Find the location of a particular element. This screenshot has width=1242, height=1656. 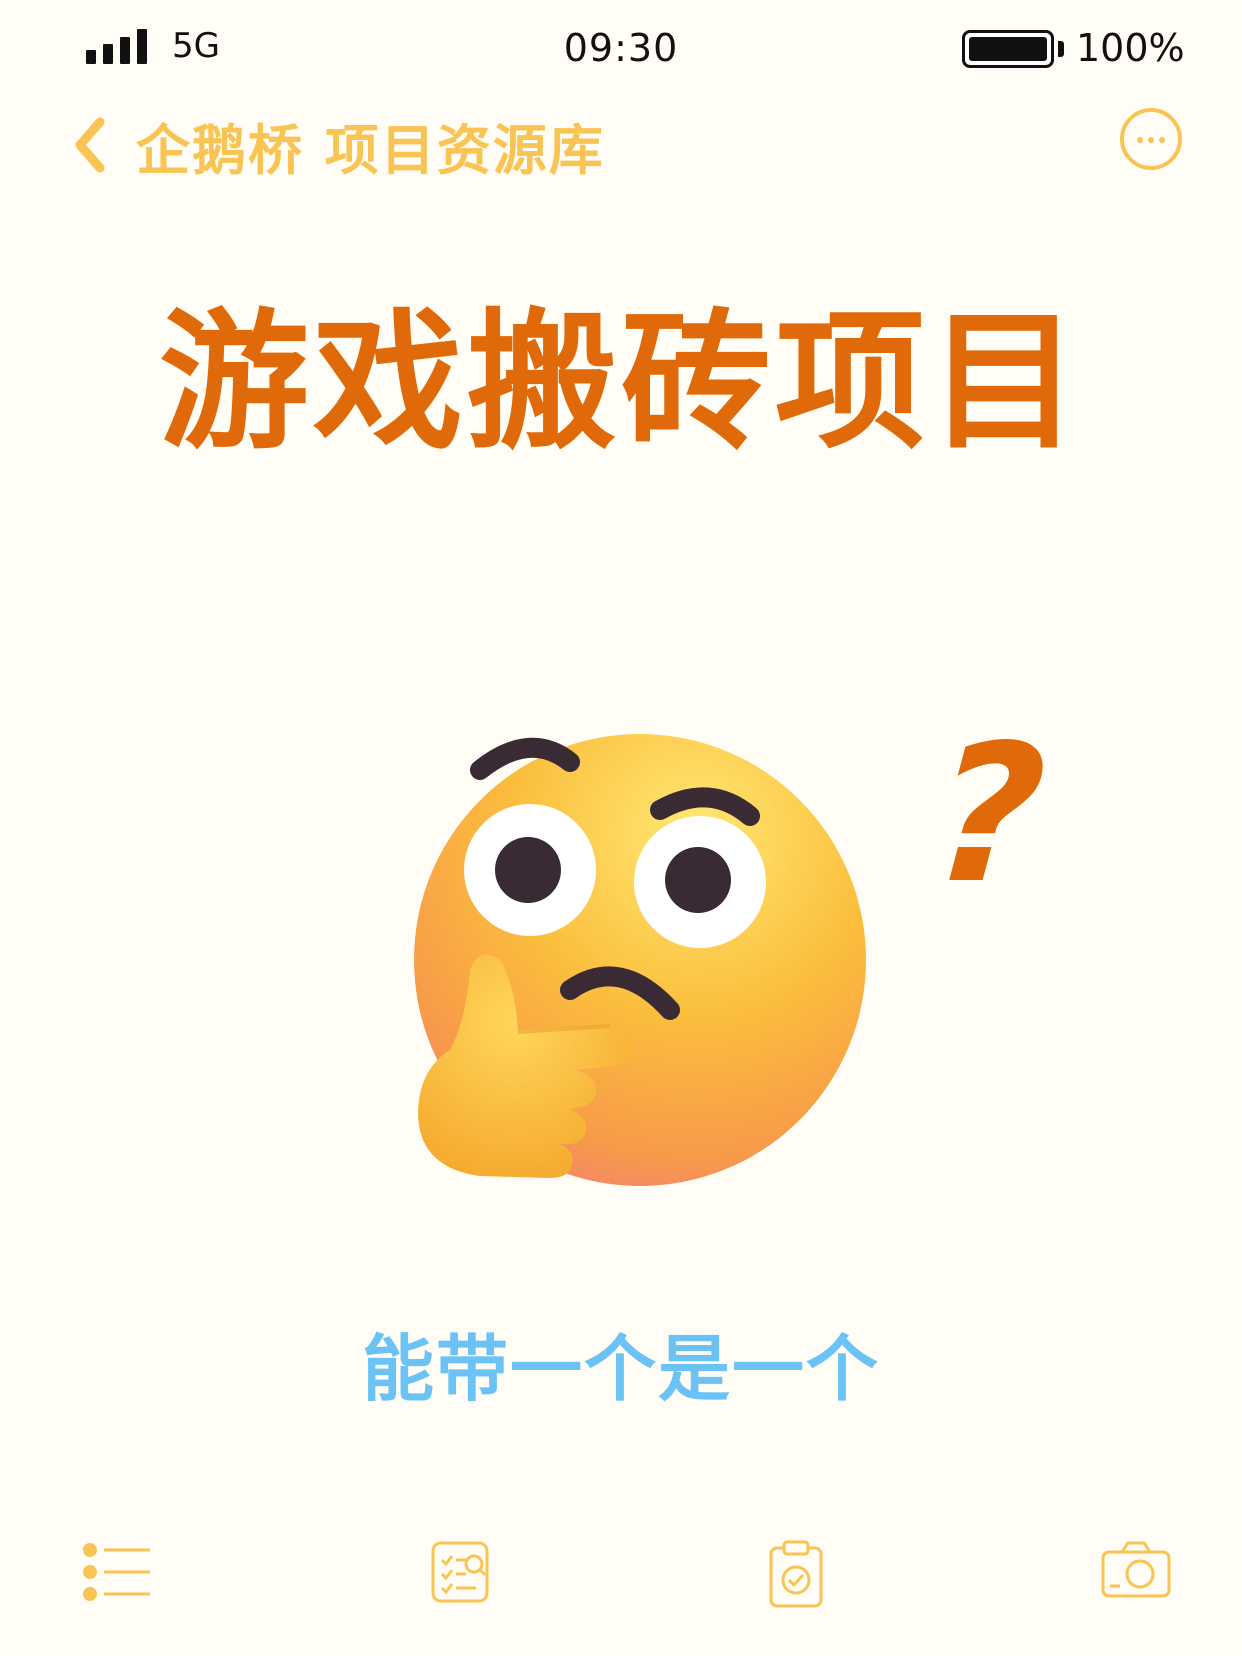

status-time: 09:30 is located at coordinates (621, 48).